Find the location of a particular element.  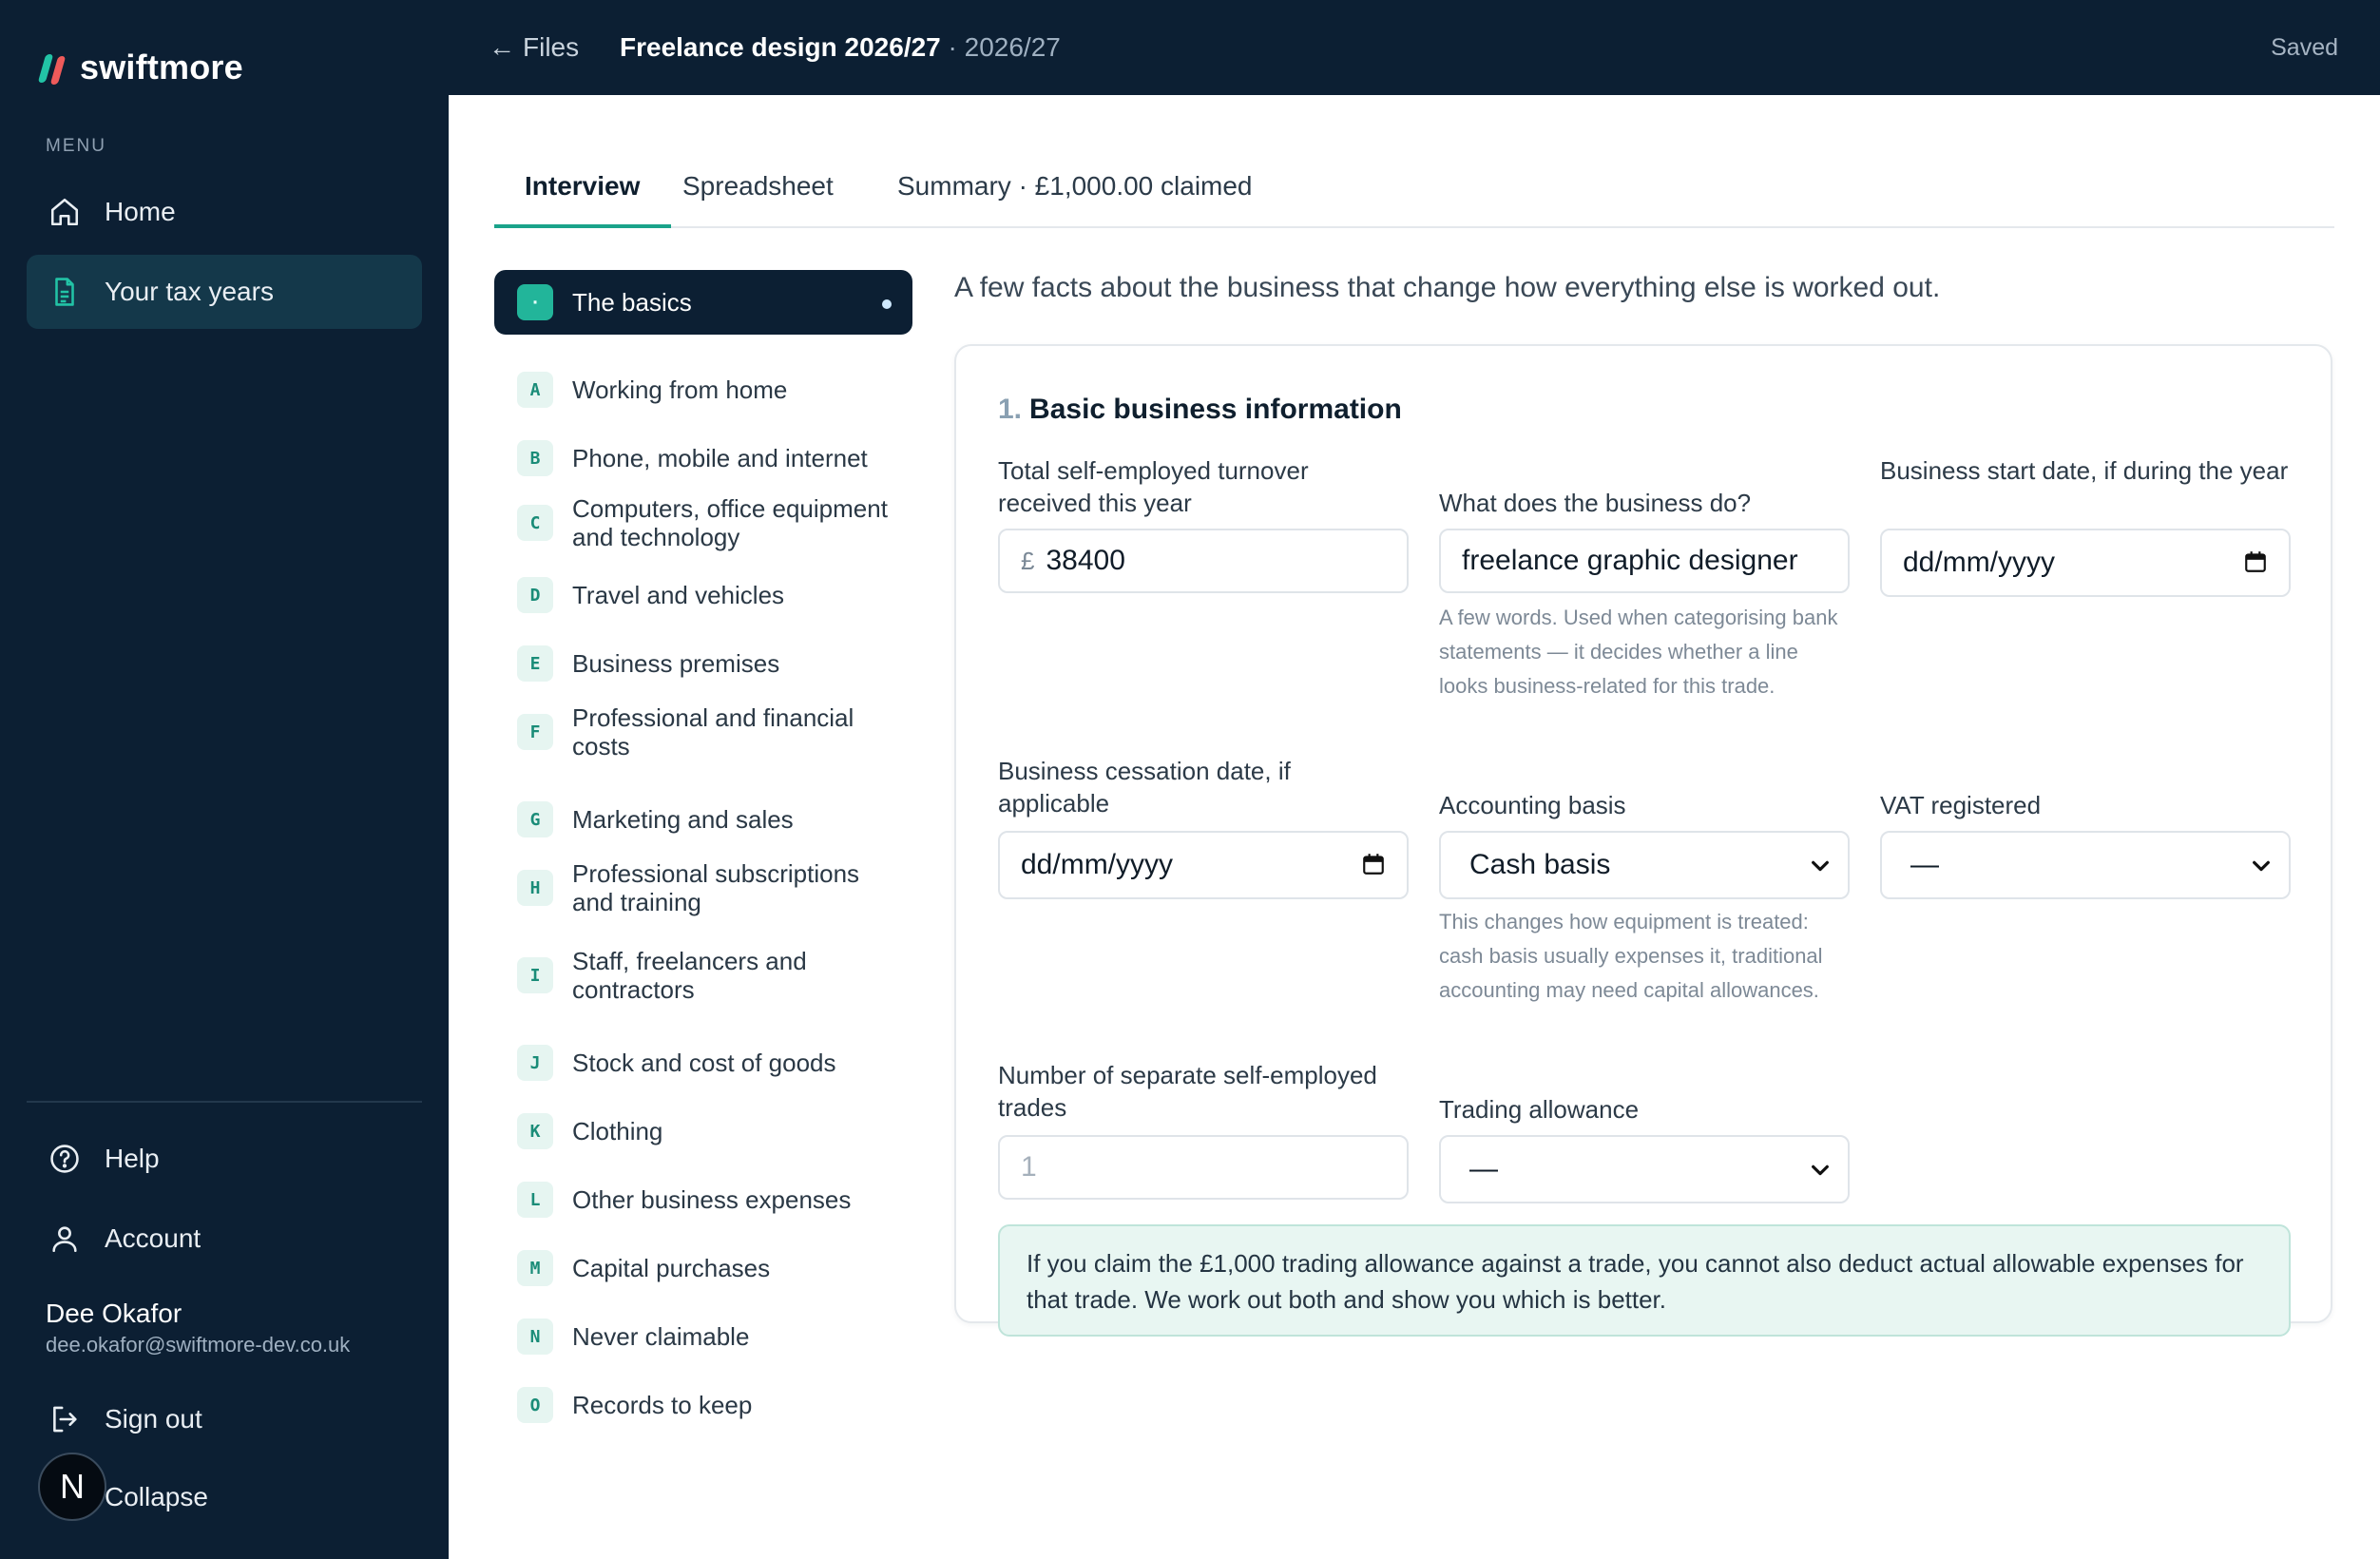

sign-out-button: Sign out is located at coordinates (224, 1419).